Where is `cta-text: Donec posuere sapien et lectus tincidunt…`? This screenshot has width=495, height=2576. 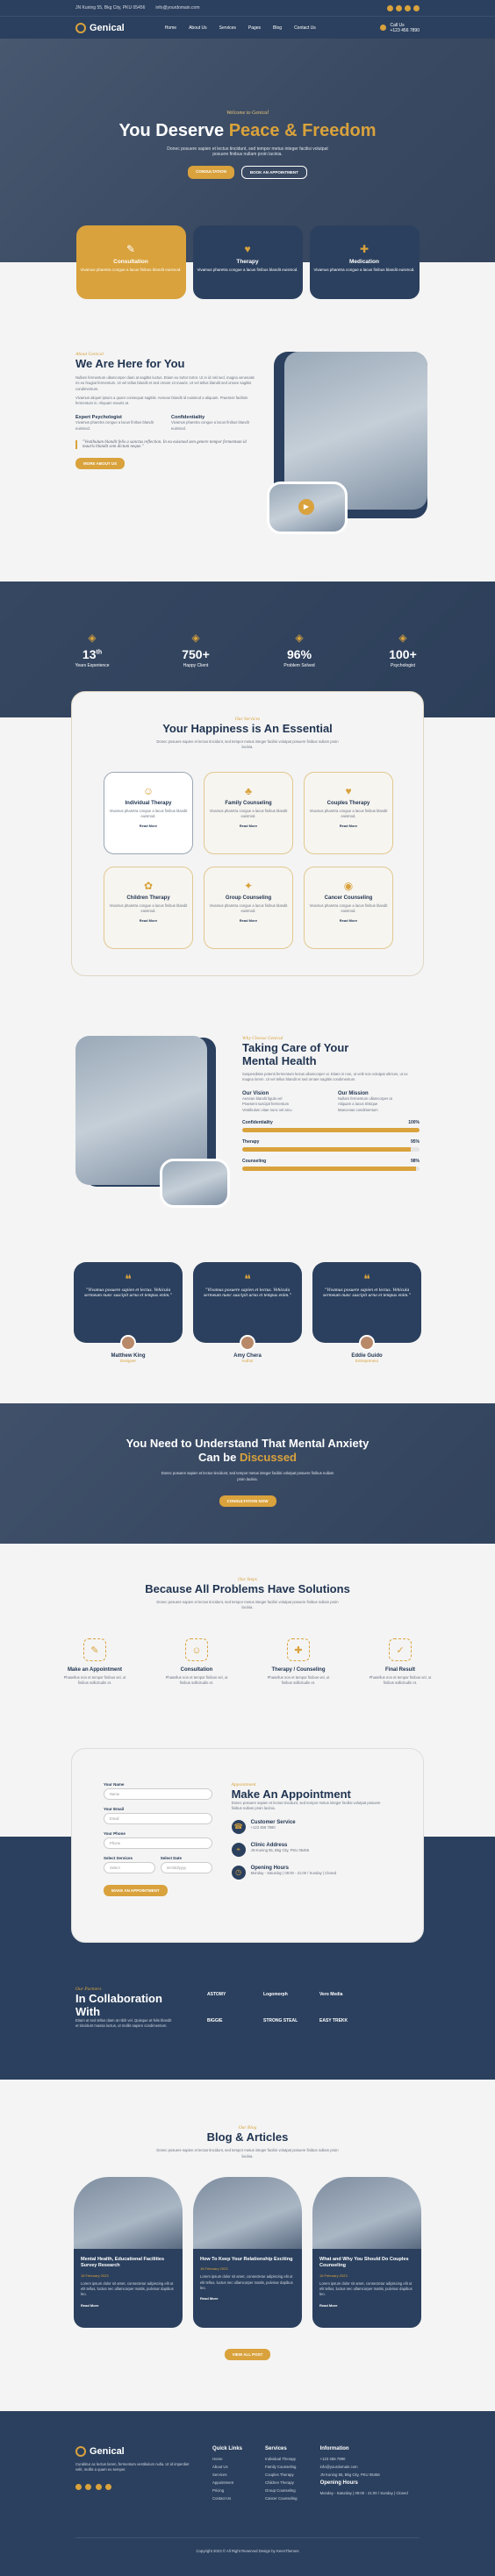
cta-text: Donec posuere sapien et lectus tincidunt… is located at coordinates (247, 1476).